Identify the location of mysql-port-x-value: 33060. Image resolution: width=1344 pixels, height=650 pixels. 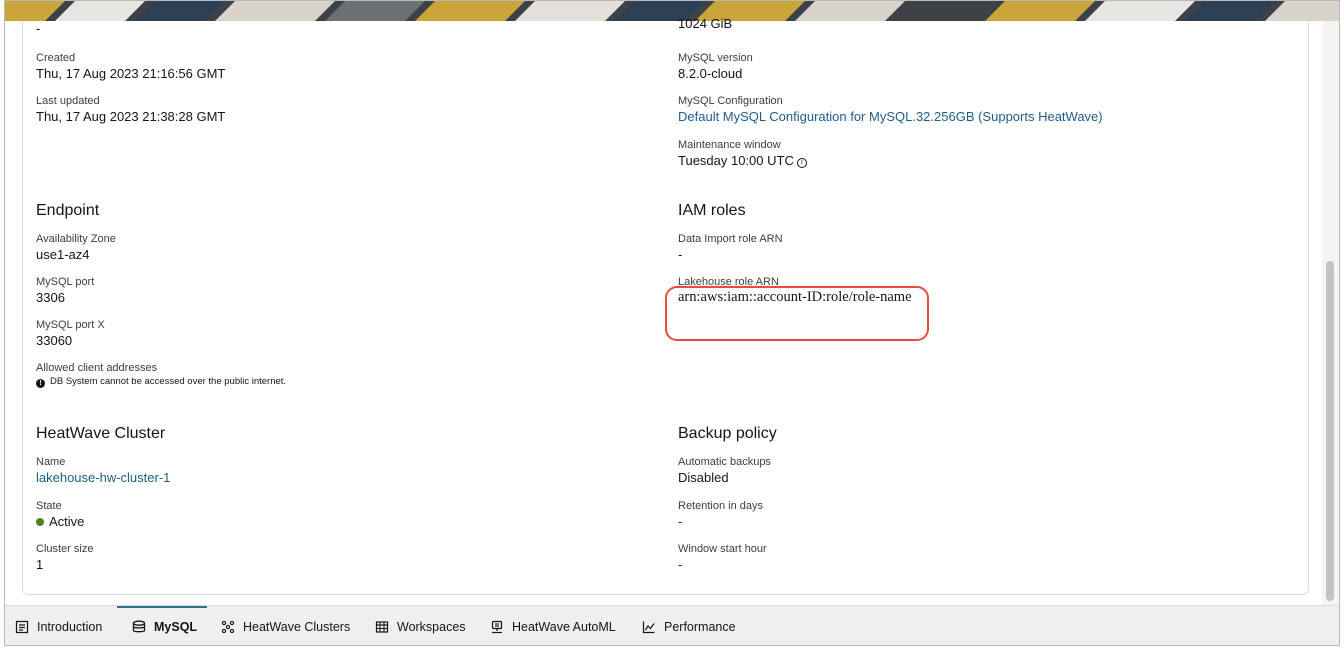
(54, 340).